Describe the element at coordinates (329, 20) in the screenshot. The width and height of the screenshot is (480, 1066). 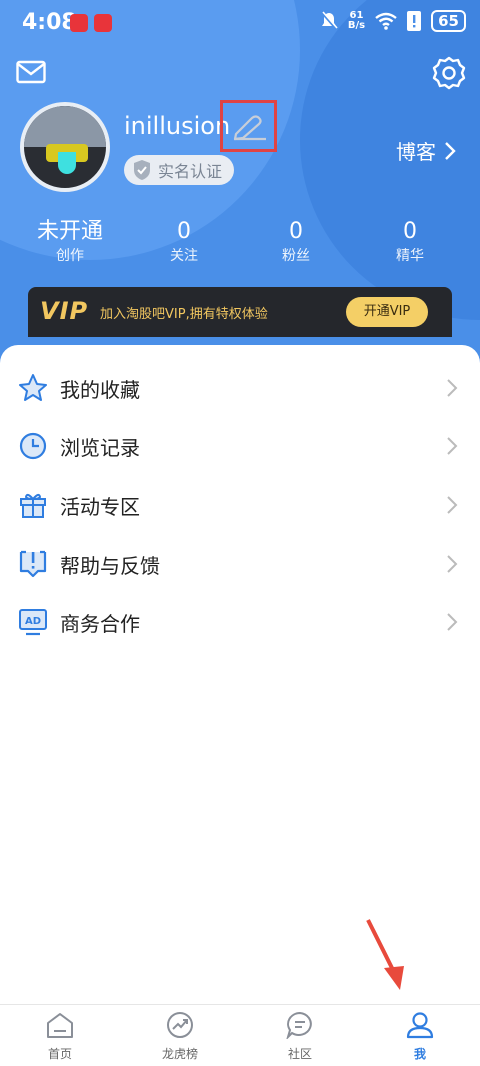
I see `mute-bell-icon` at that location.